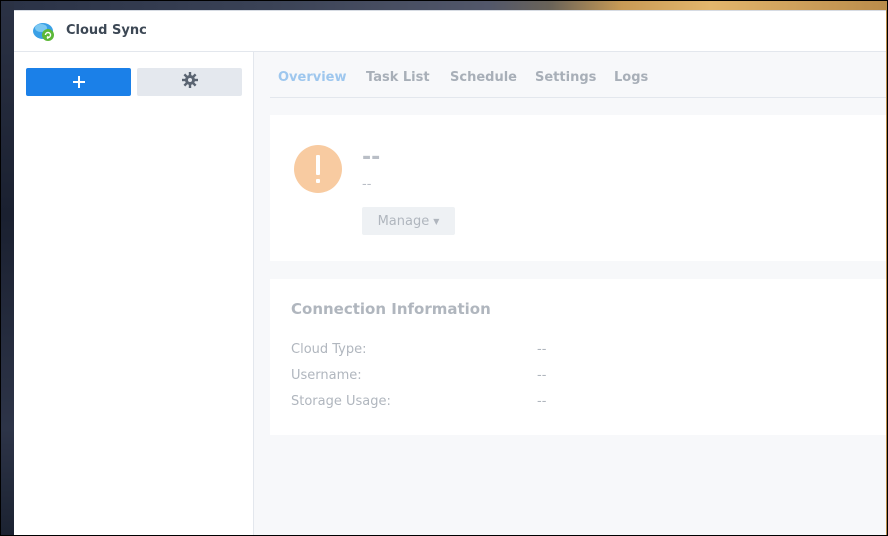 Image resolution: width=888 pixels, height=536 pixels. I want to click on plus-icon, so click(78, 82).